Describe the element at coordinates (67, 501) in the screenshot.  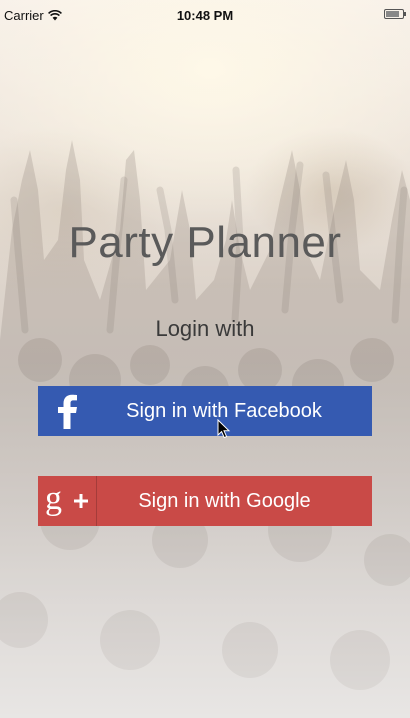
I see `google-plus-icon: g` at that location.